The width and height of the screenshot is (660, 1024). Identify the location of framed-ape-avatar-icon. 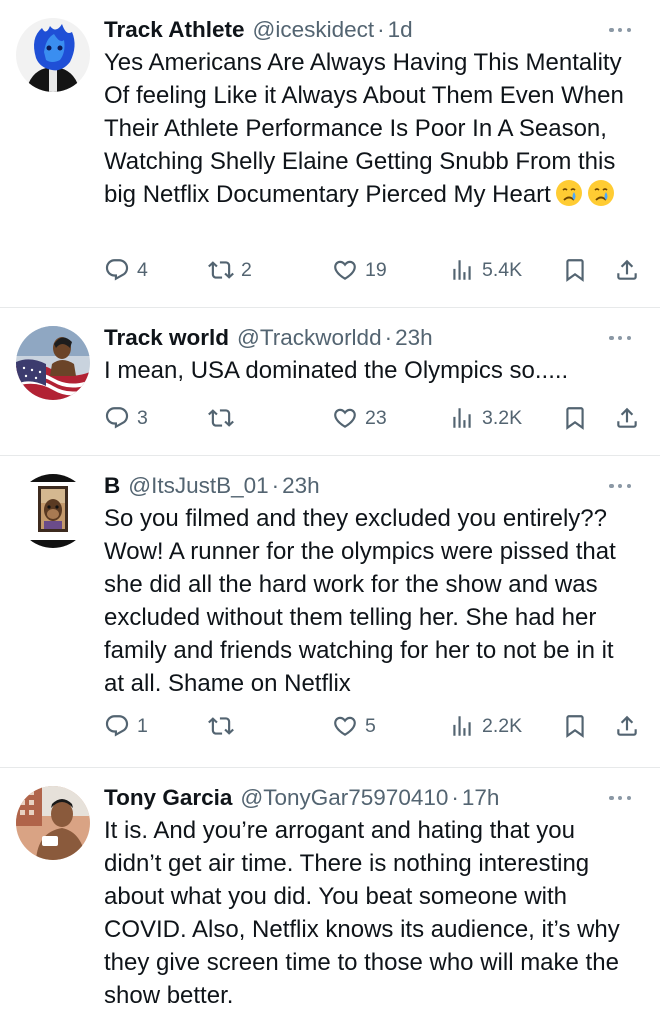
(53, 511).